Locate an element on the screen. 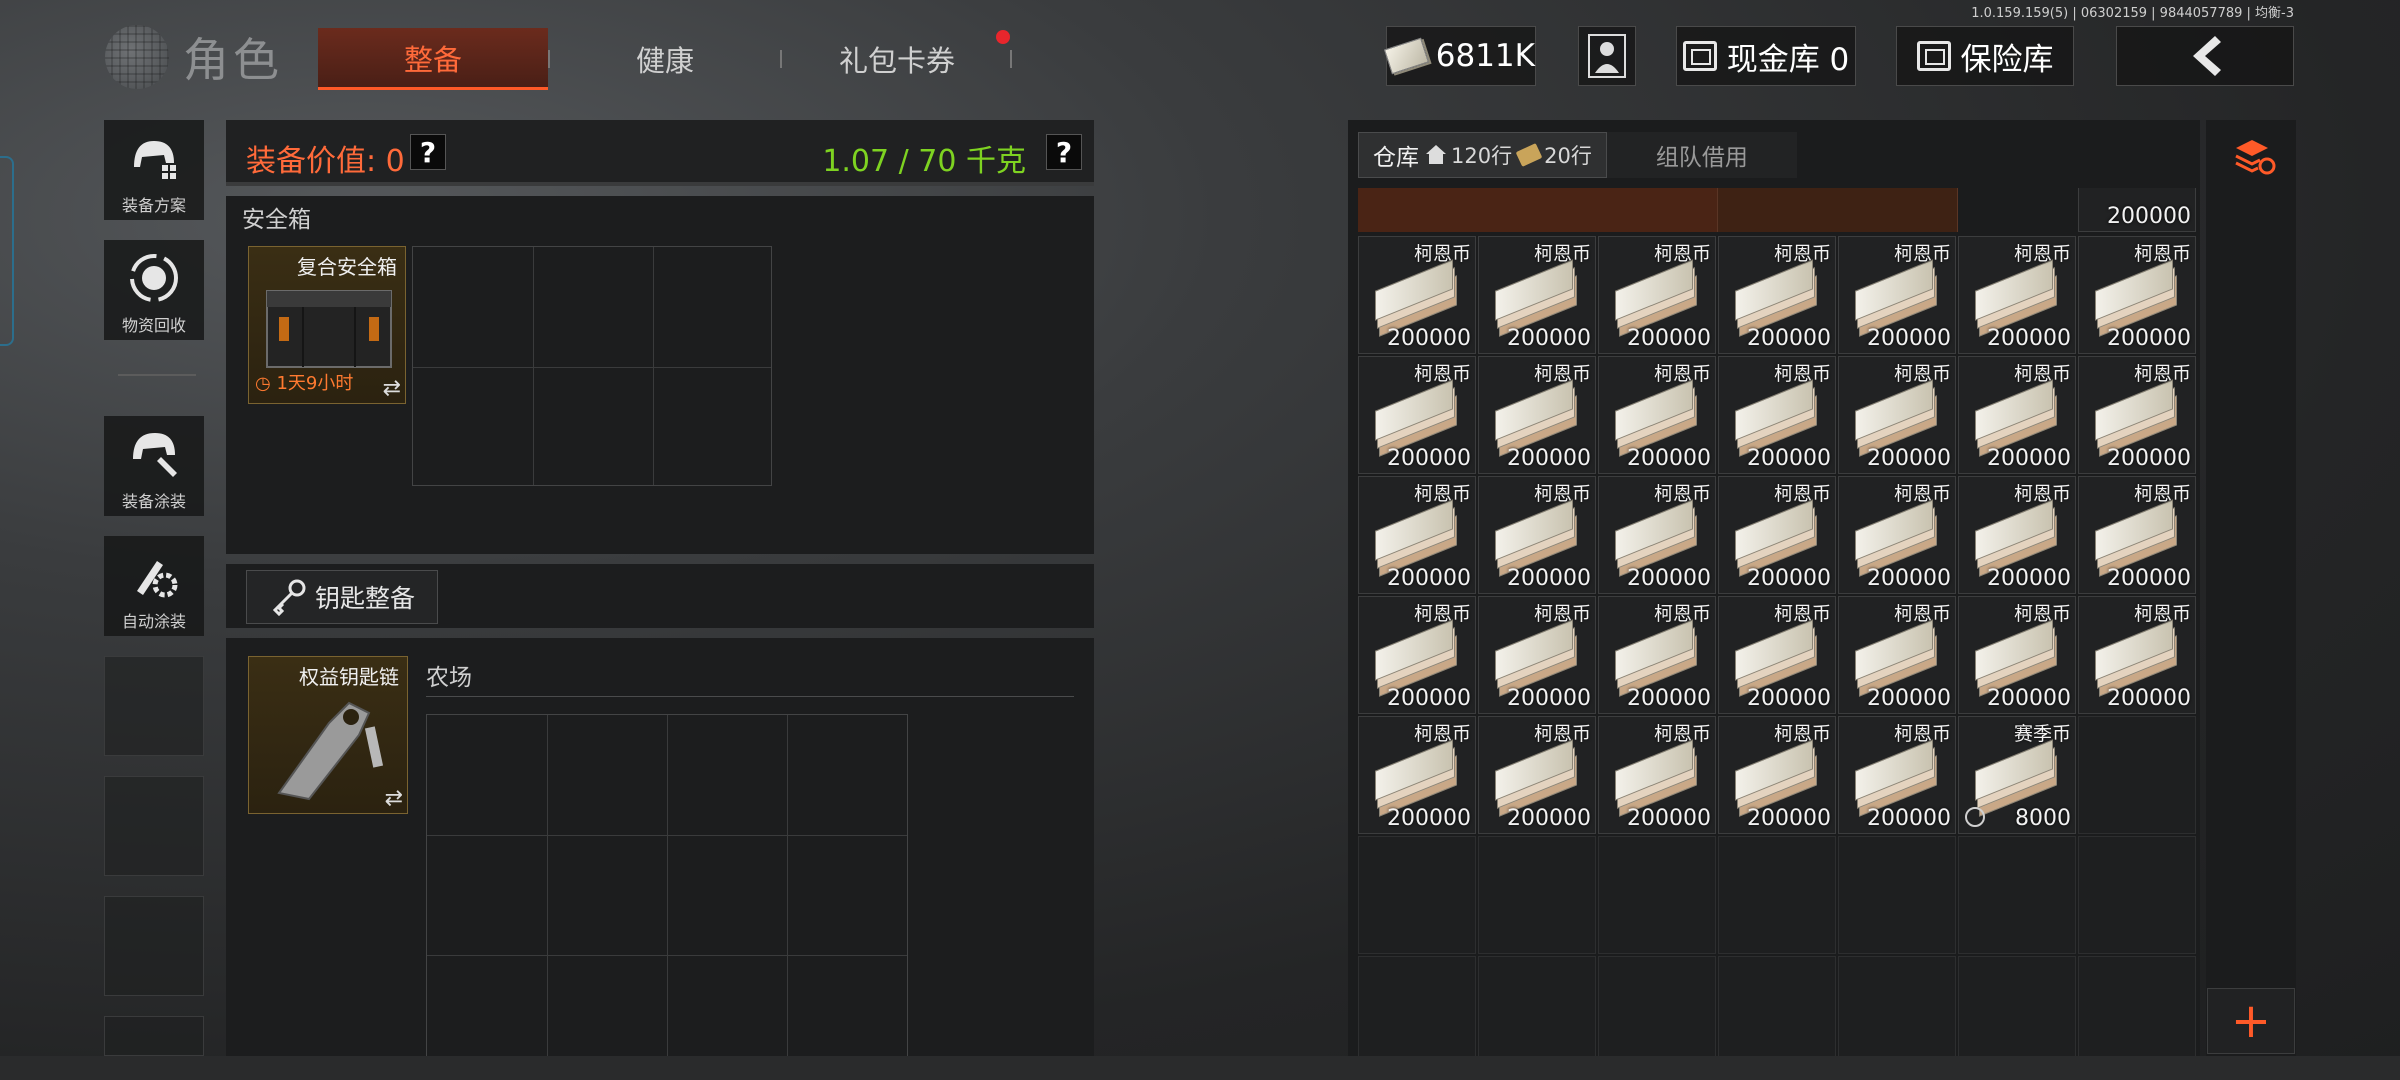  rail-recycle: 物资回收 is located at coordinates (154, 290).